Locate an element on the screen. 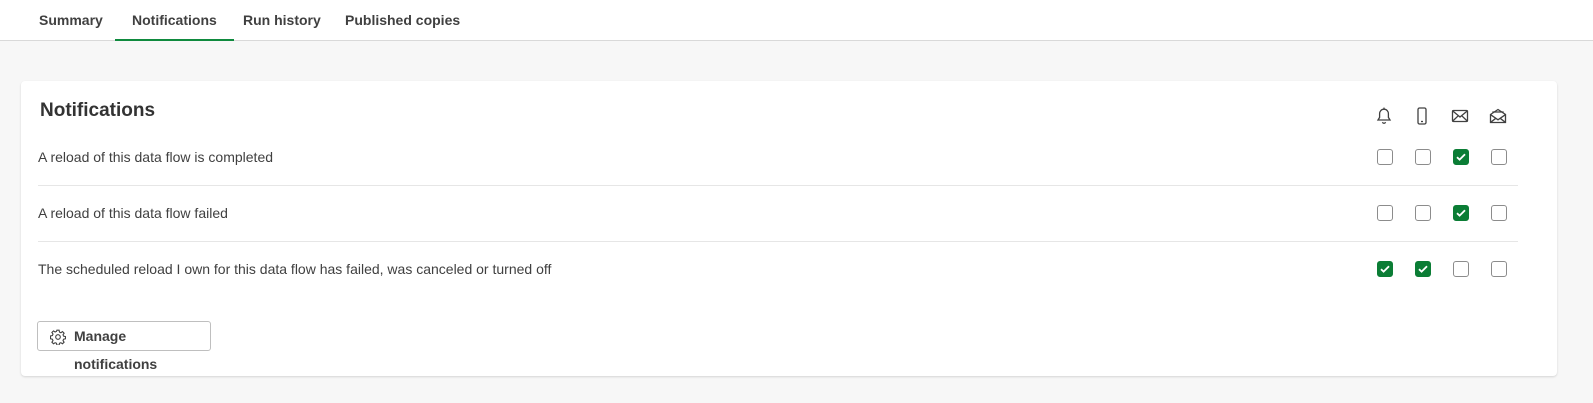 The width and height of the screenshot is (1593, 403). card-title: Notifications is located at coordinates (98, 110).